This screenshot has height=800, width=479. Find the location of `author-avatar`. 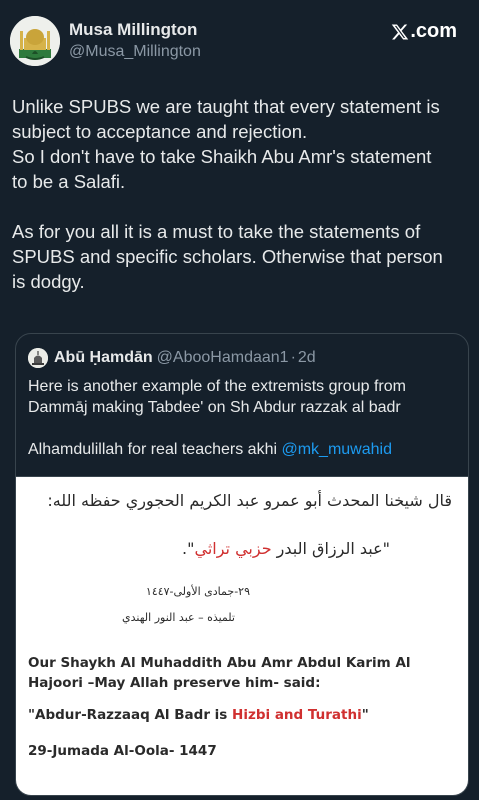

author-avatar is located at coordinates (35, 41).